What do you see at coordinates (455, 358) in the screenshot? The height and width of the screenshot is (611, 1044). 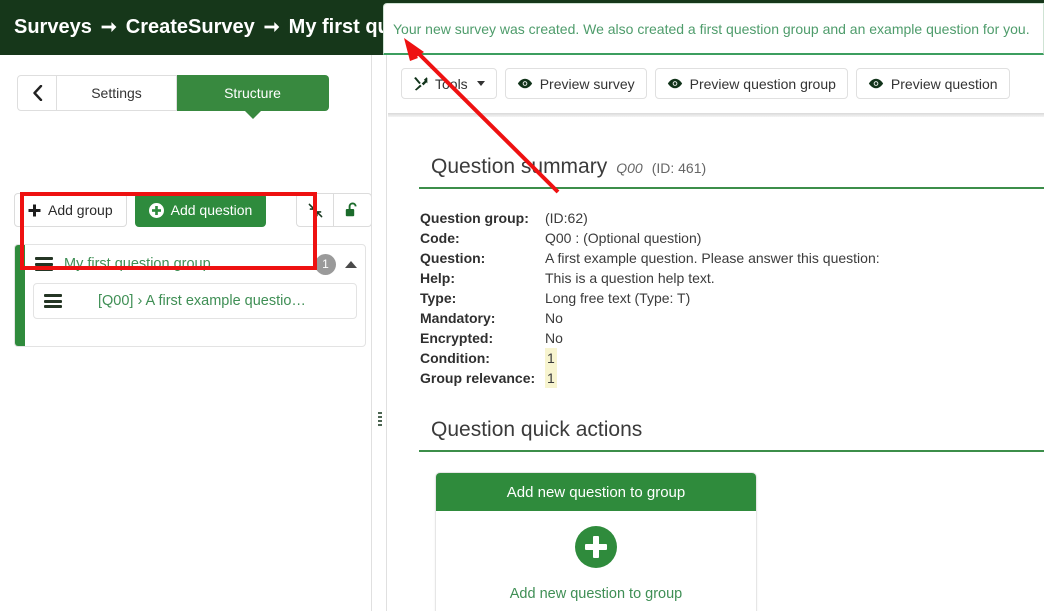 I see `summary-key: Condition:` at bounding box center [455, 358].